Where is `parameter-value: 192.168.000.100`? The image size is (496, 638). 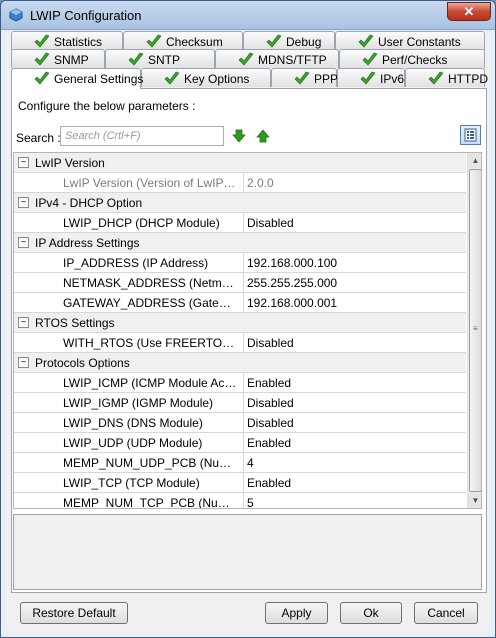
parameter-value: 192.168.000.100 is located at coordinates (354, 262).